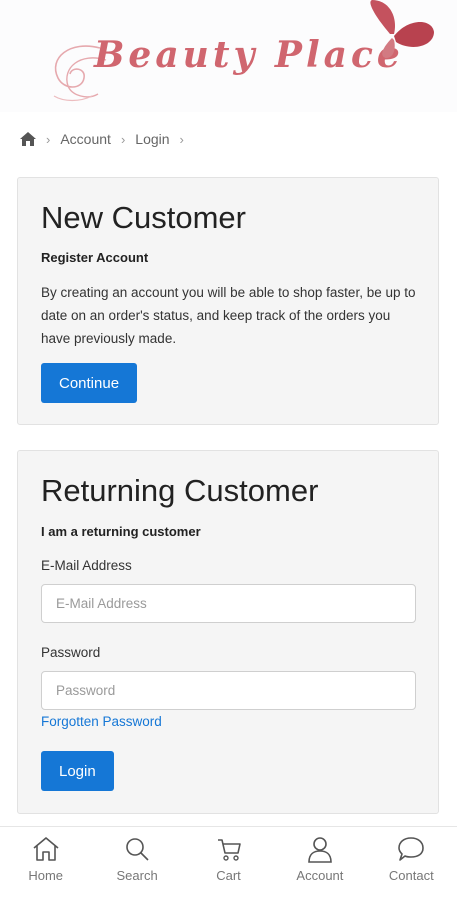  What do you see at coordinates (45, 864) in the screenshot?
I see `tab-home: Home` at bounding box center [45, 864].